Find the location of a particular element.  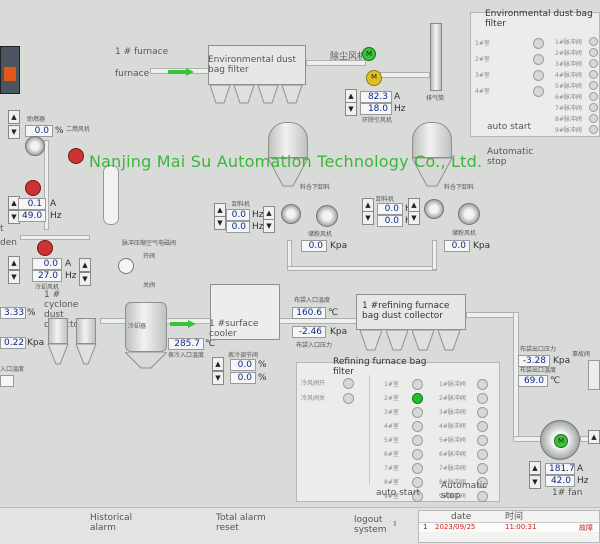

refining-room-6: 6#室 is located at coordinates (391, 454).